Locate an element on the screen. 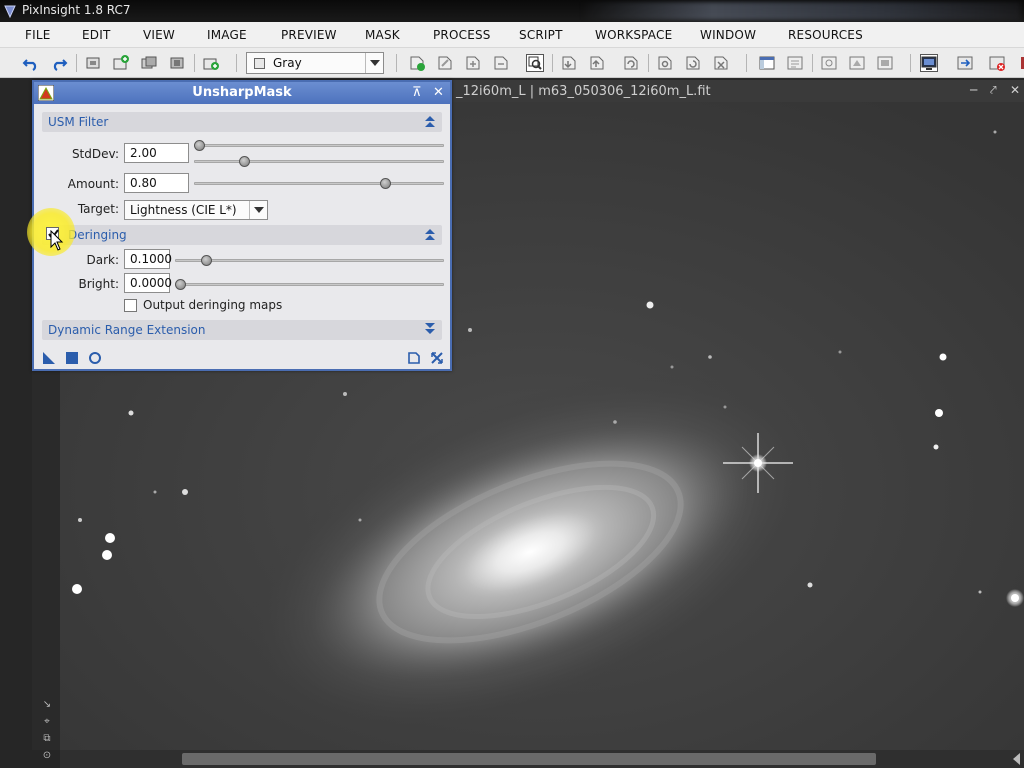 The image size is (1024, 768). minimize-icon: ─ is located at coordinates (973, 90).